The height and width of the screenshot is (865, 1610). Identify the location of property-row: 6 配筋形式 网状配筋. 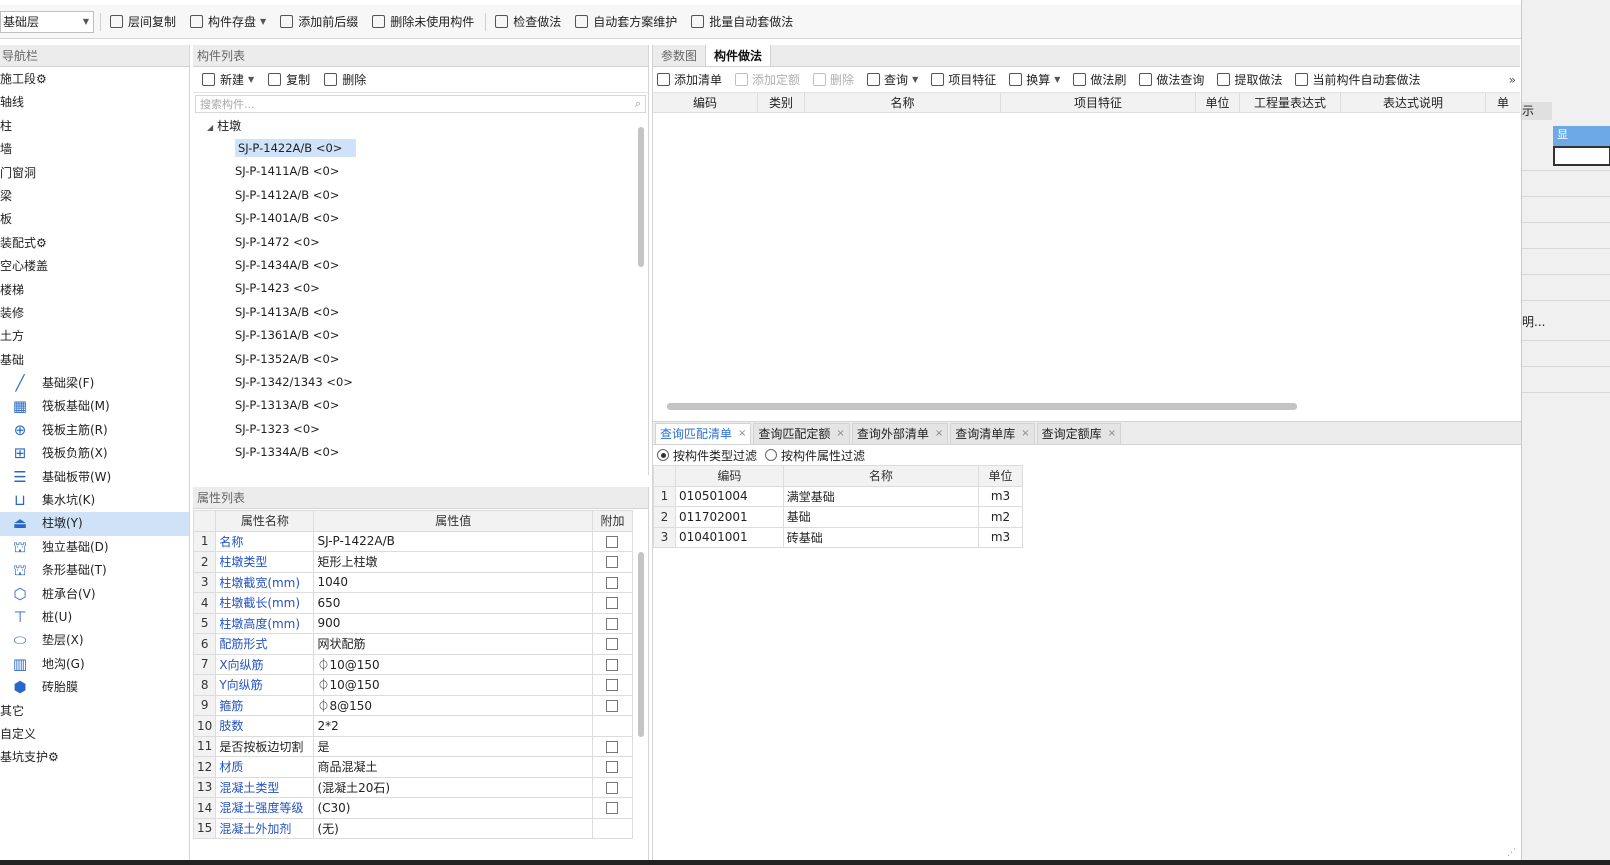
(413, 644).